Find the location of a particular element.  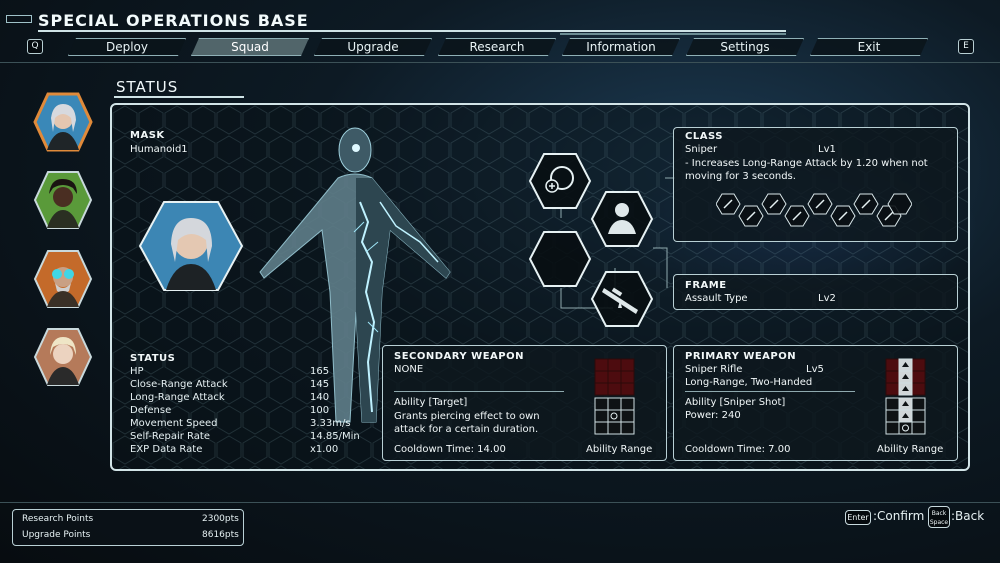

primary-weapon-power: Power: 240 is located at coordinates (713, 415).